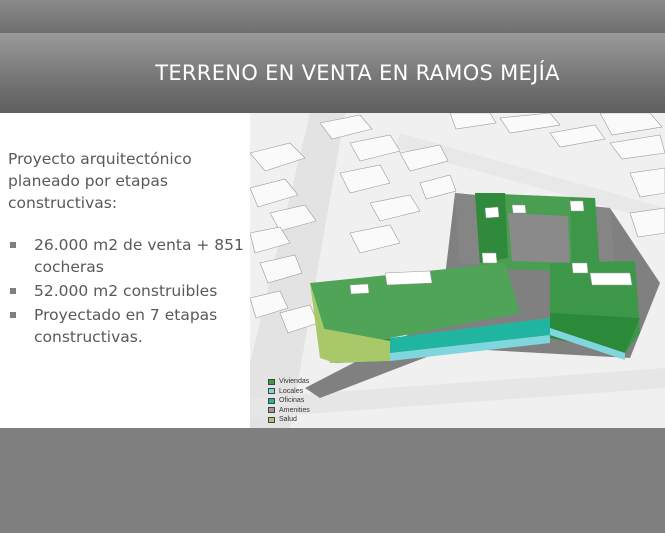  I want to click on slide-title-text: TERRENO EN VENTA EN RAMOS MEJÍA, so click(357, 73).